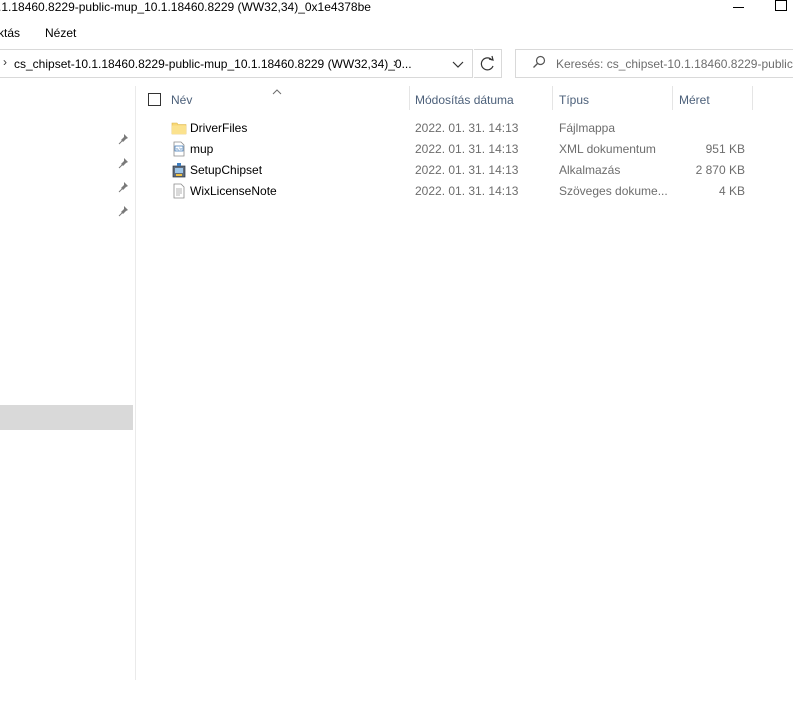  What do you see at coordinates (607, 149) in the screenshot?
I see `file-type: XML dokumentum` at bounding box center [607, 149].